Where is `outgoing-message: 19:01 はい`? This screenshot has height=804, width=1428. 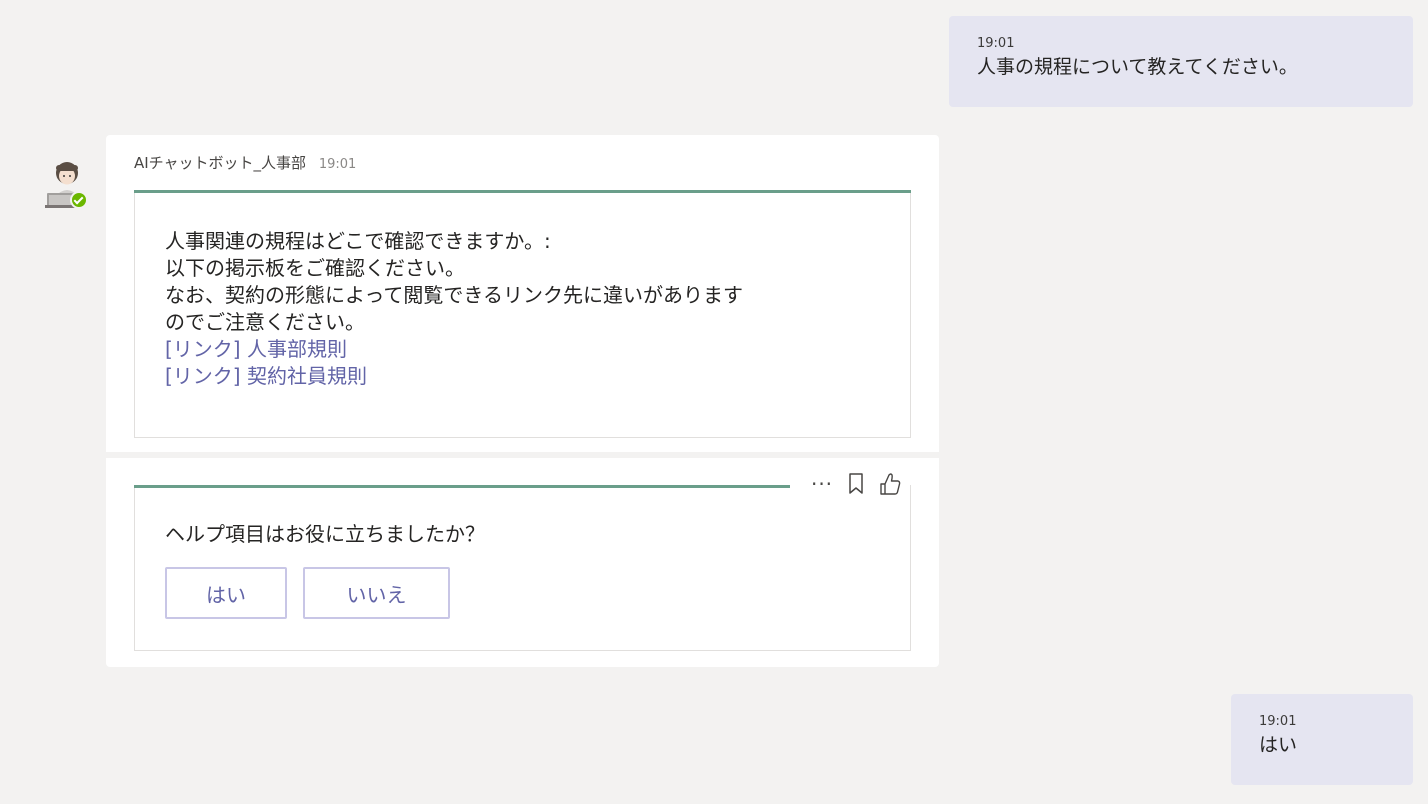 outgoing-message: 19:01 はい is located at coordinates (1322, 739).